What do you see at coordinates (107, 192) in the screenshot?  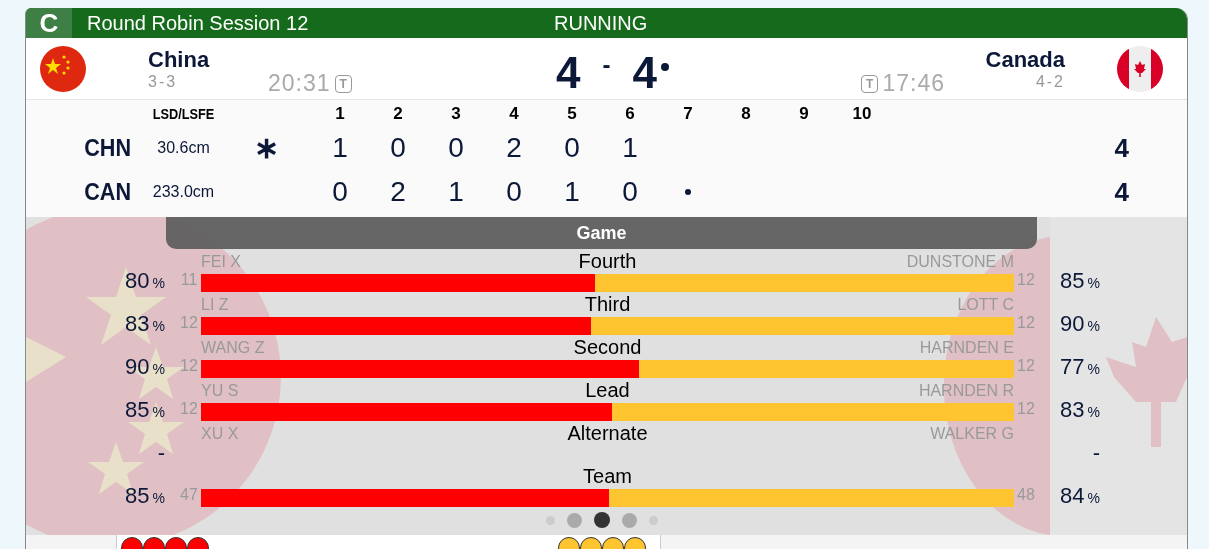 I see `team-abbreviation: CAN` at bounding box center [107, 192].